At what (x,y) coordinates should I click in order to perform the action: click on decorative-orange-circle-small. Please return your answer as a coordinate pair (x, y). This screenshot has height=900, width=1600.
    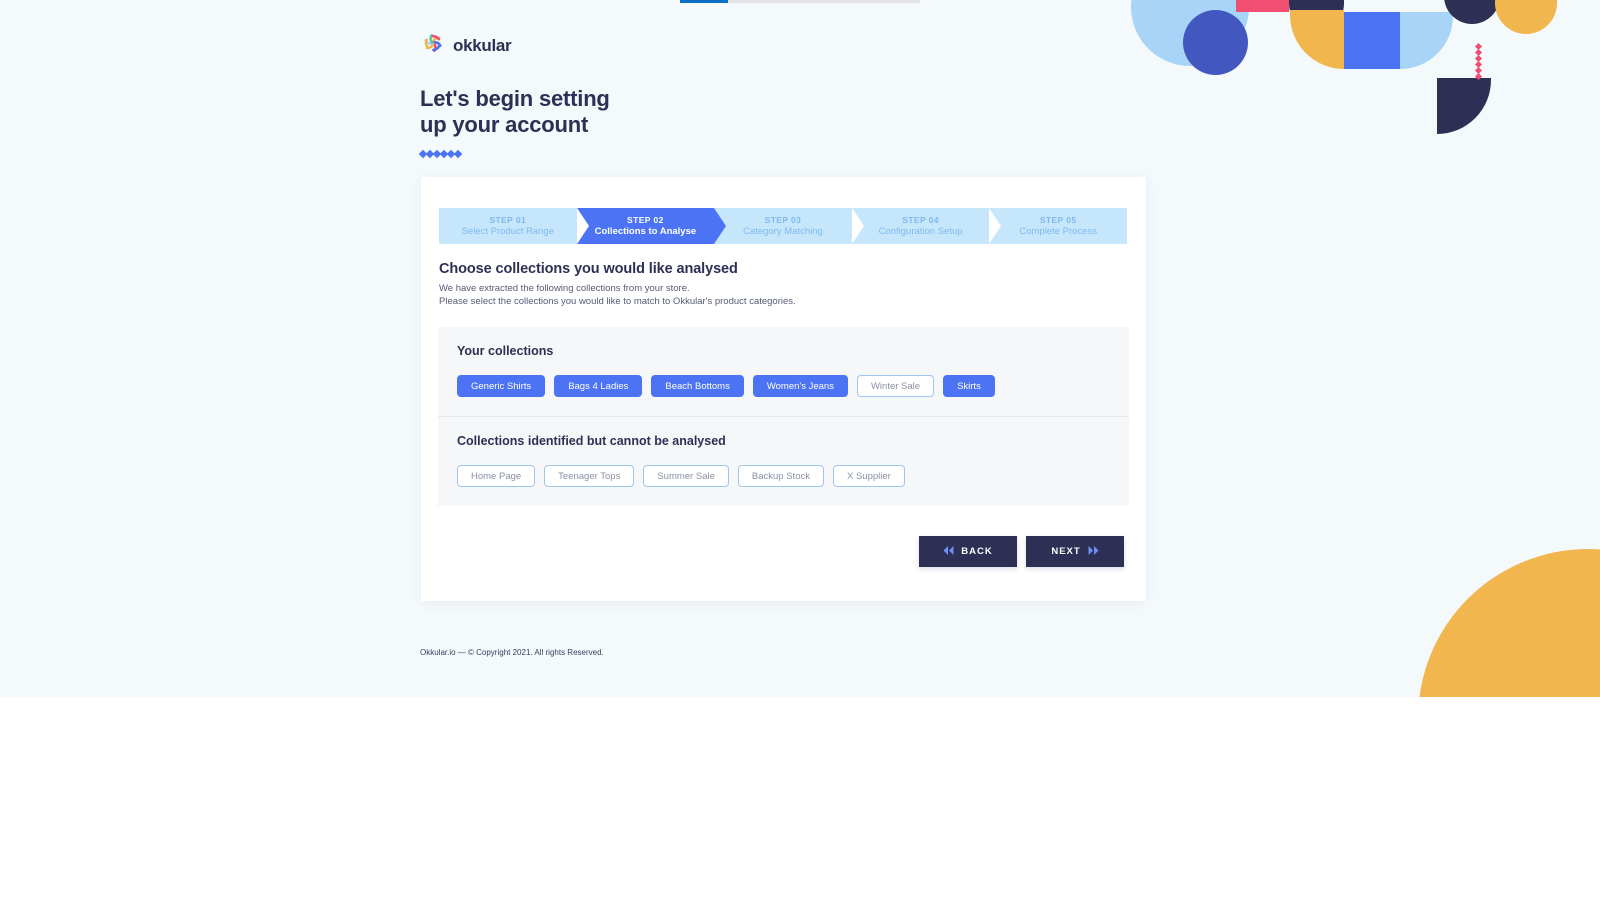
    Looking at the image, I should click on (1526, 17).